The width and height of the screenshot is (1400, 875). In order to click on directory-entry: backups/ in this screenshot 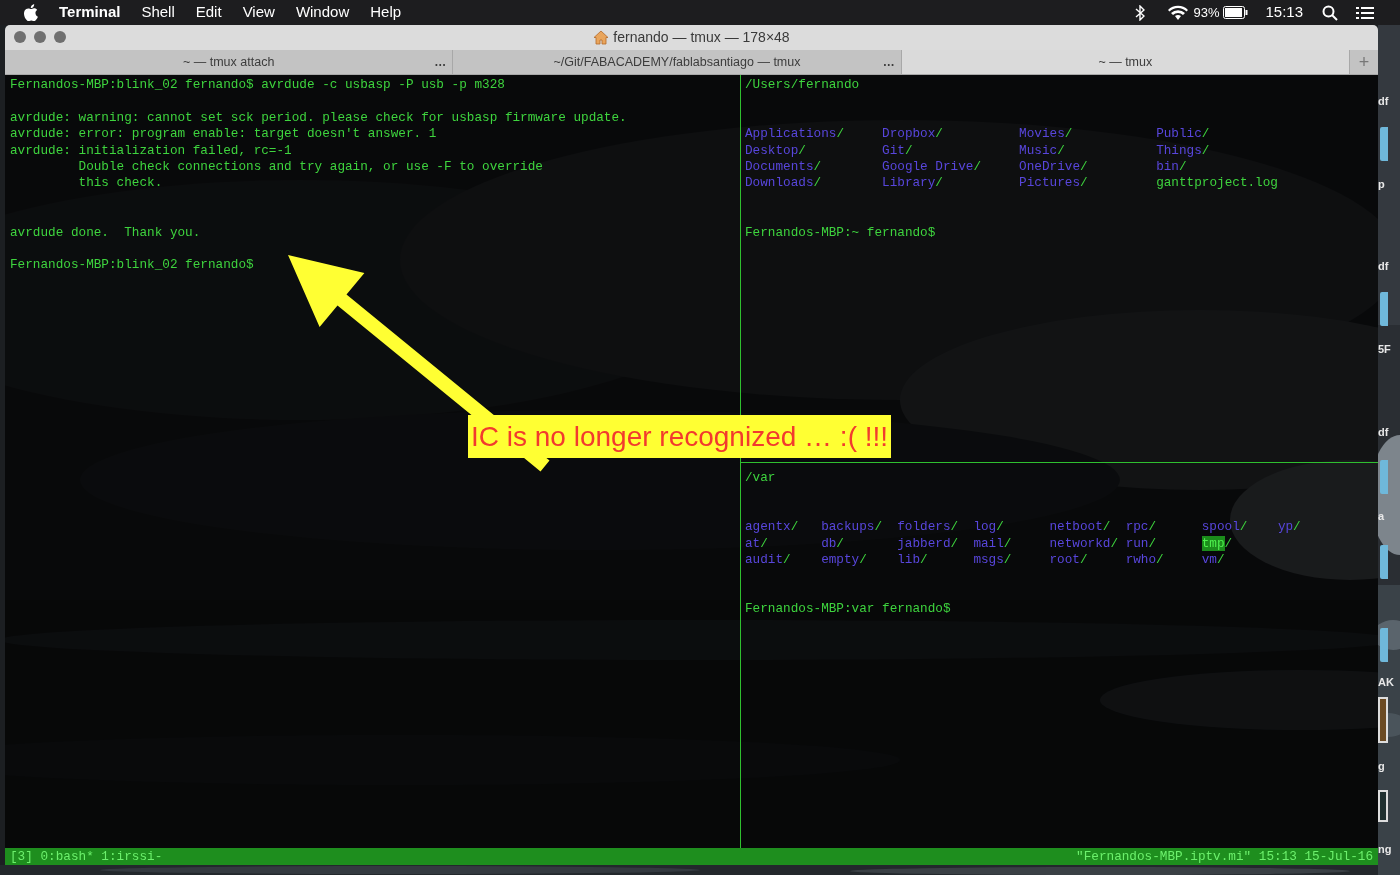, I will do `click(852, 527)`.